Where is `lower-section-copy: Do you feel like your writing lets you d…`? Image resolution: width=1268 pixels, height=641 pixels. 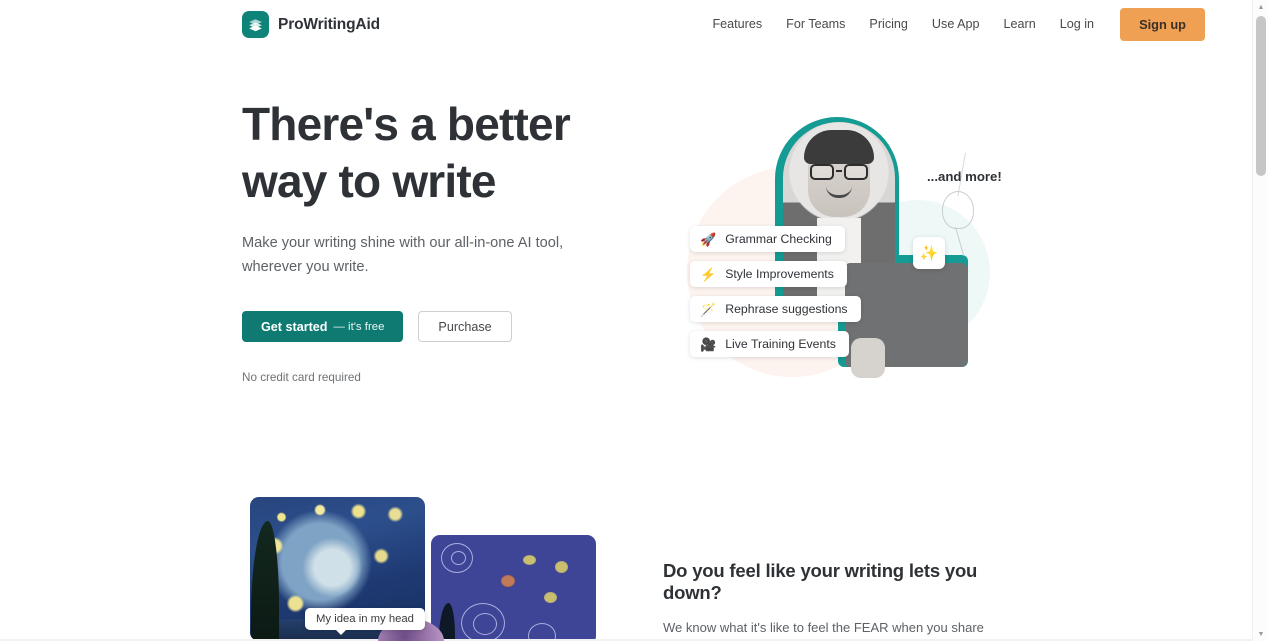 lower-section-copy: Do you feel like your writing lets you d… is located at coordinates (848, 600).